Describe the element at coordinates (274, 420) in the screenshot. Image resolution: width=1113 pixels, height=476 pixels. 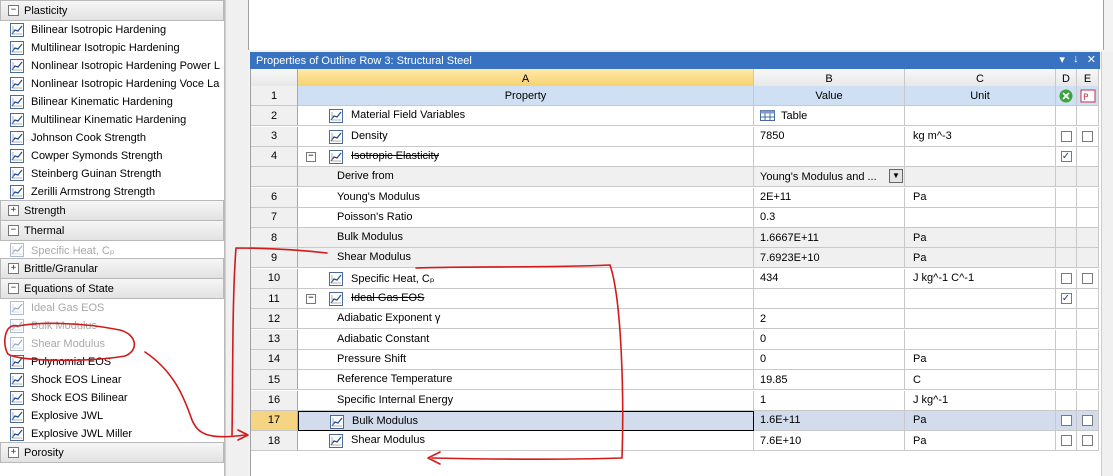
I see `row-number: 17` at that location.